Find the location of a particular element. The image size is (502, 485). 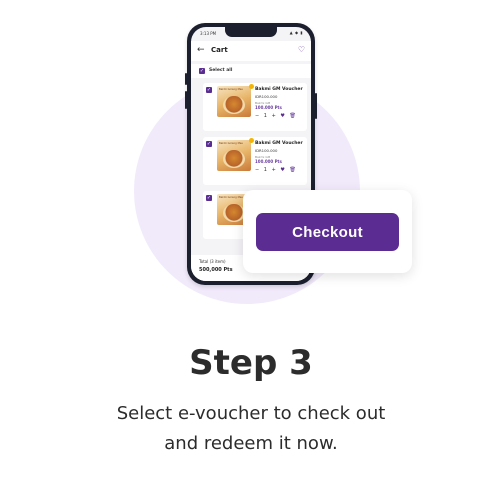

select-all-checkbox: ✓ is located at coordinates (202, 71).